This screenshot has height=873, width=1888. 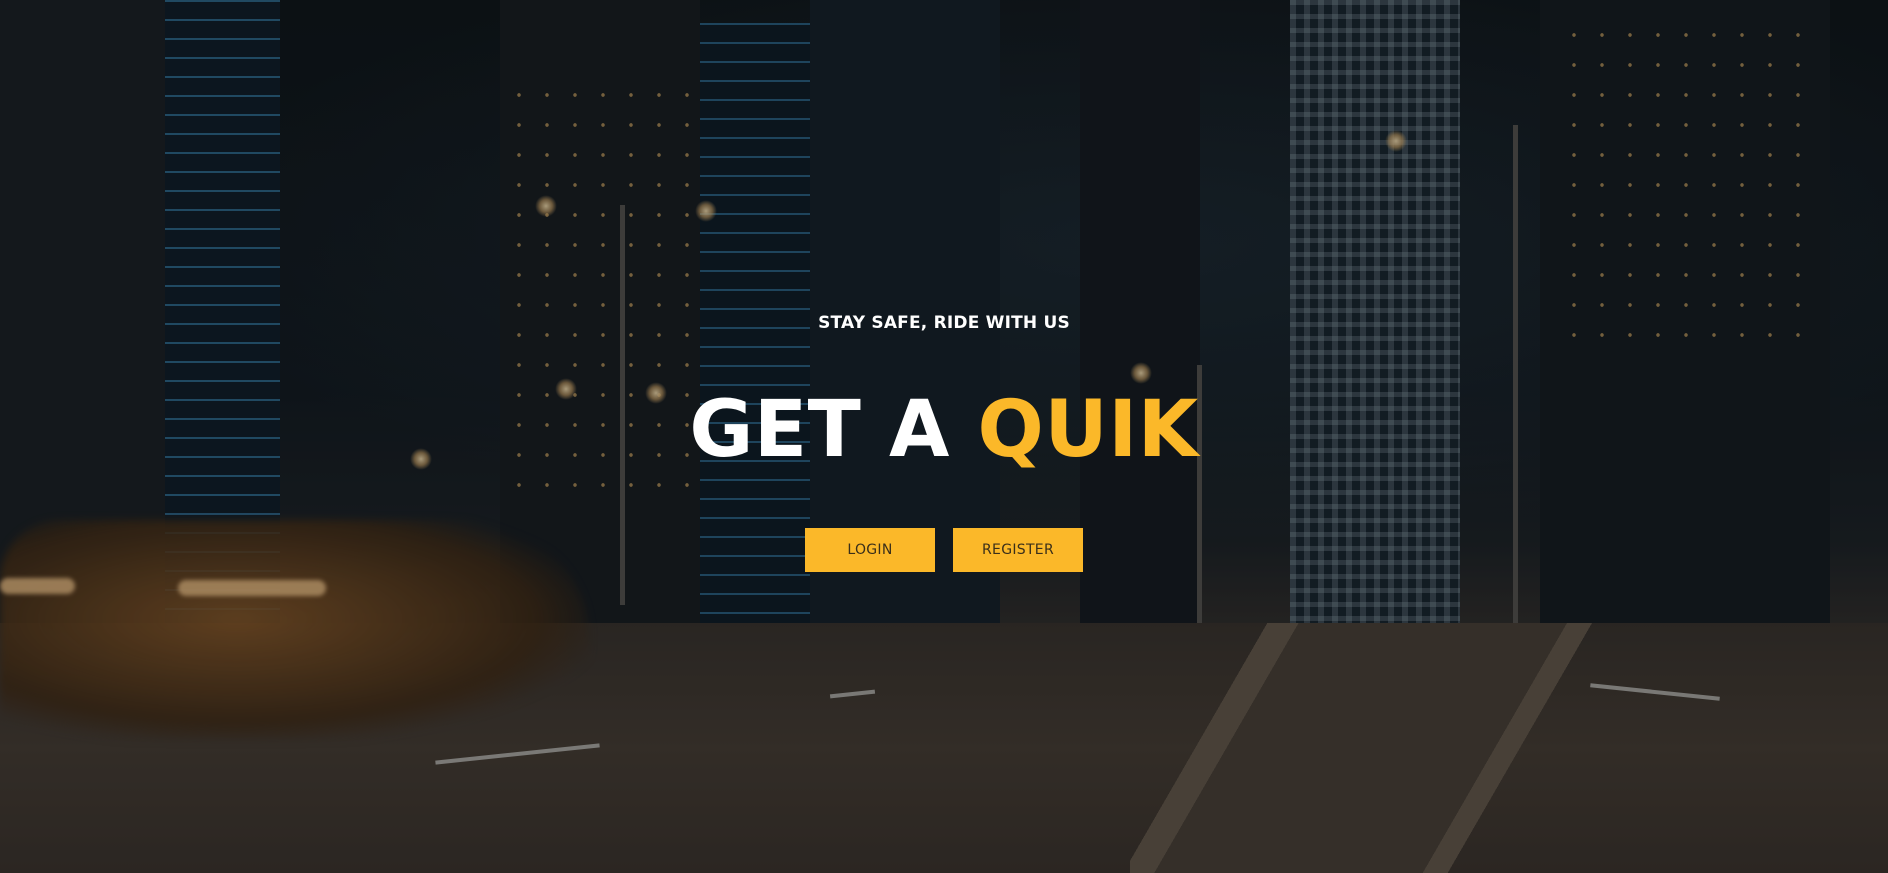 I want to click on auth-buttons: LOGIN REGISTER, so click(x=944, y=550).